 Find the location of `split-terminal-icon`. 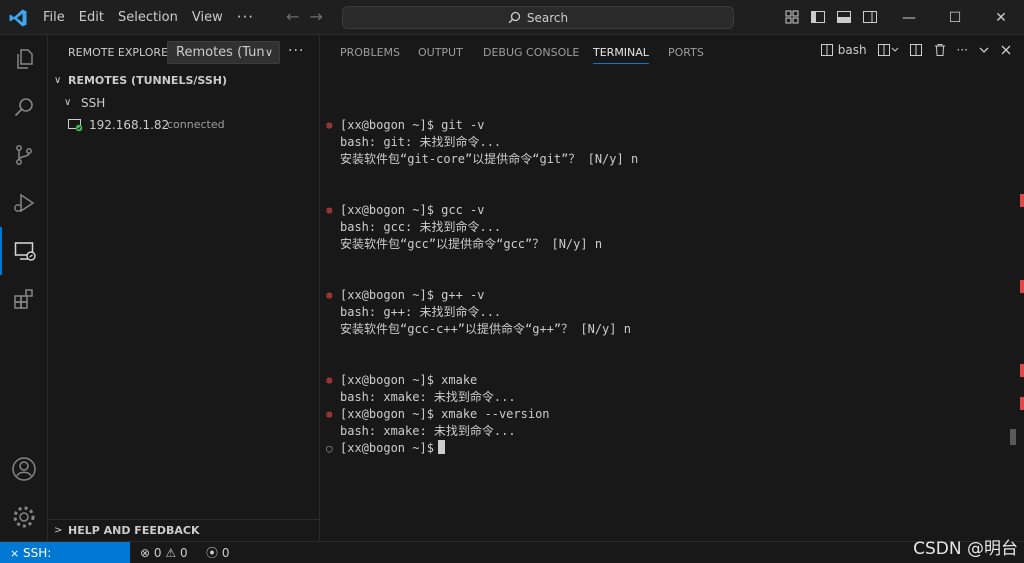

split-terminal-icon is located at coordinates (888, 50).